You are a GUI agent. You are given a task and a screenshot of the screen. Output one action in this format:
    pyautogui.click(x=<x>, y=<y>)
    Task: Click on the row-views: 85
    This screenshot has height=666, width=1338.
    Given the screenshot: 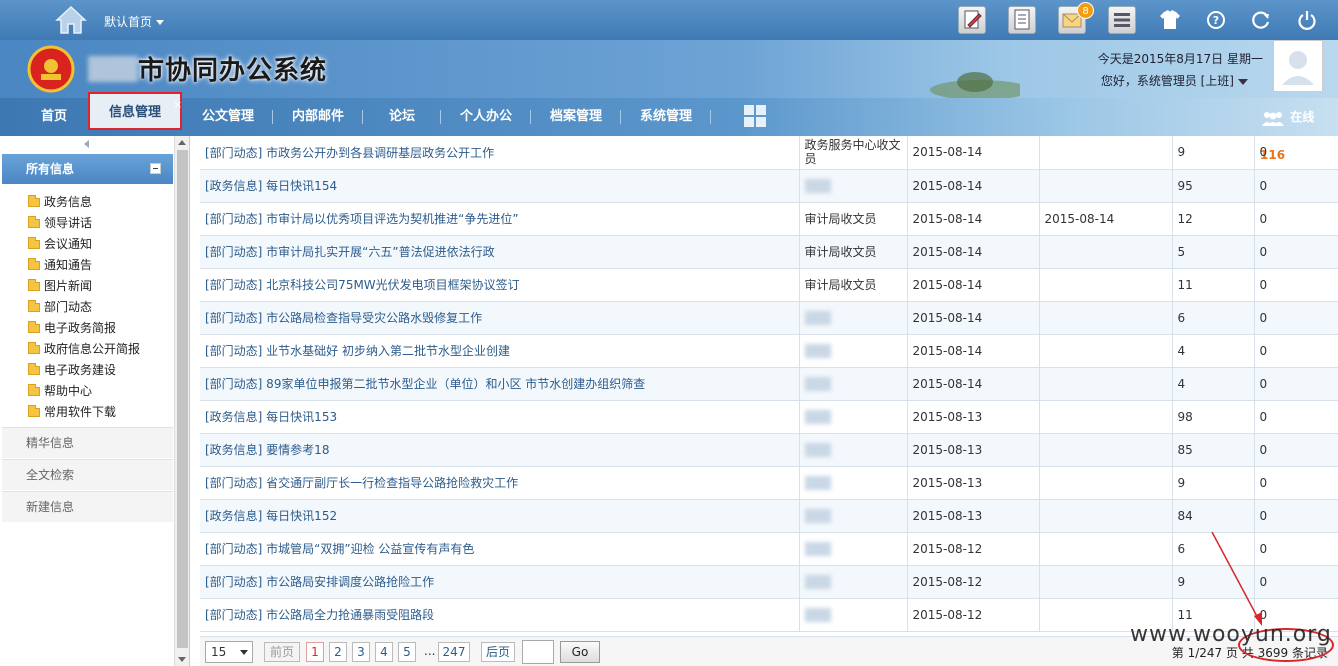 What is the action you would take?
    pyautogui.click(x=1213, y=450)
    